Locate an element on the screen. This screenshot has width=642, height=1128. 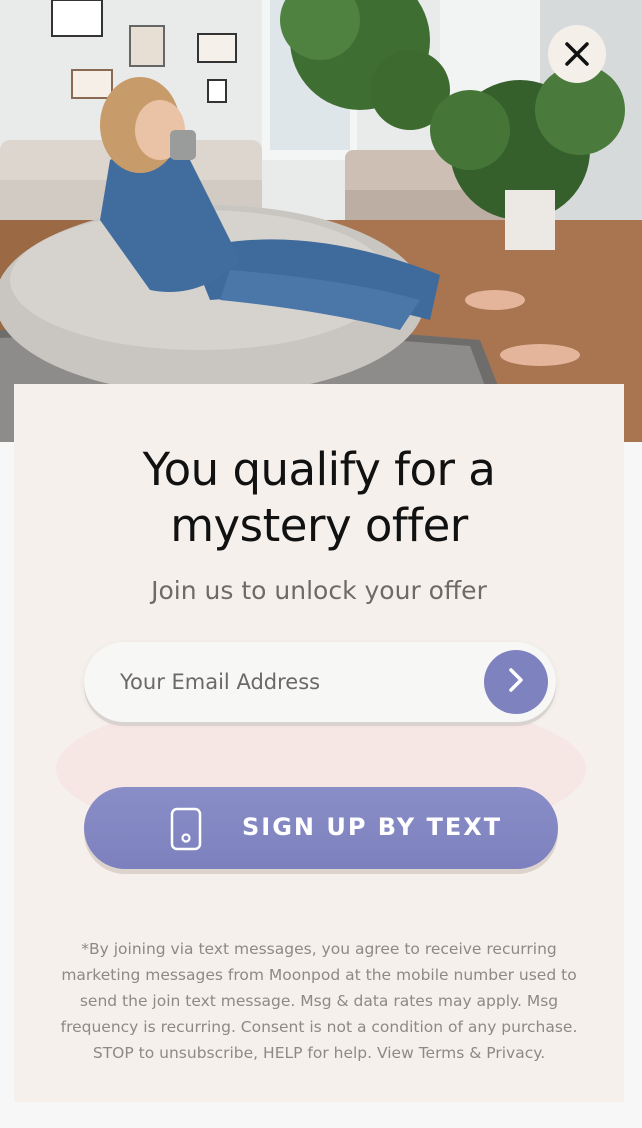
subheadline: Join us to unlock your offer is located at coordinates (319, 590).